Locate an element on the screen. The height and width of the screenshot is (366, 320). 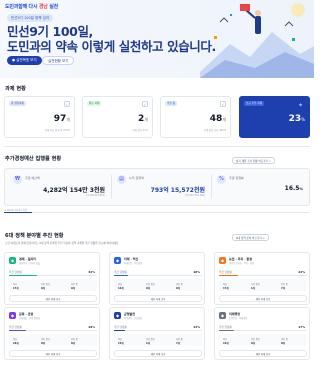
stat-value: 17개 is located at coordinates (226, 288).